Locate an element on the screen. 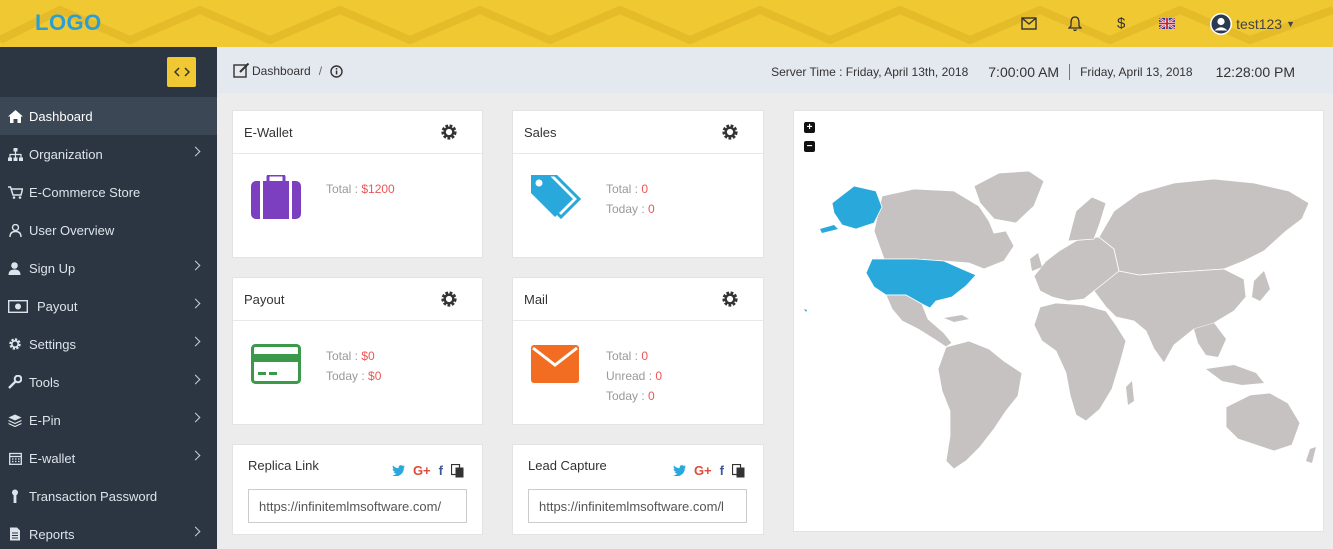 The width and height of the screenshot is (1333, 549). local-date: Friday, April 13, 2018 is located at coordinates (1136, 72).